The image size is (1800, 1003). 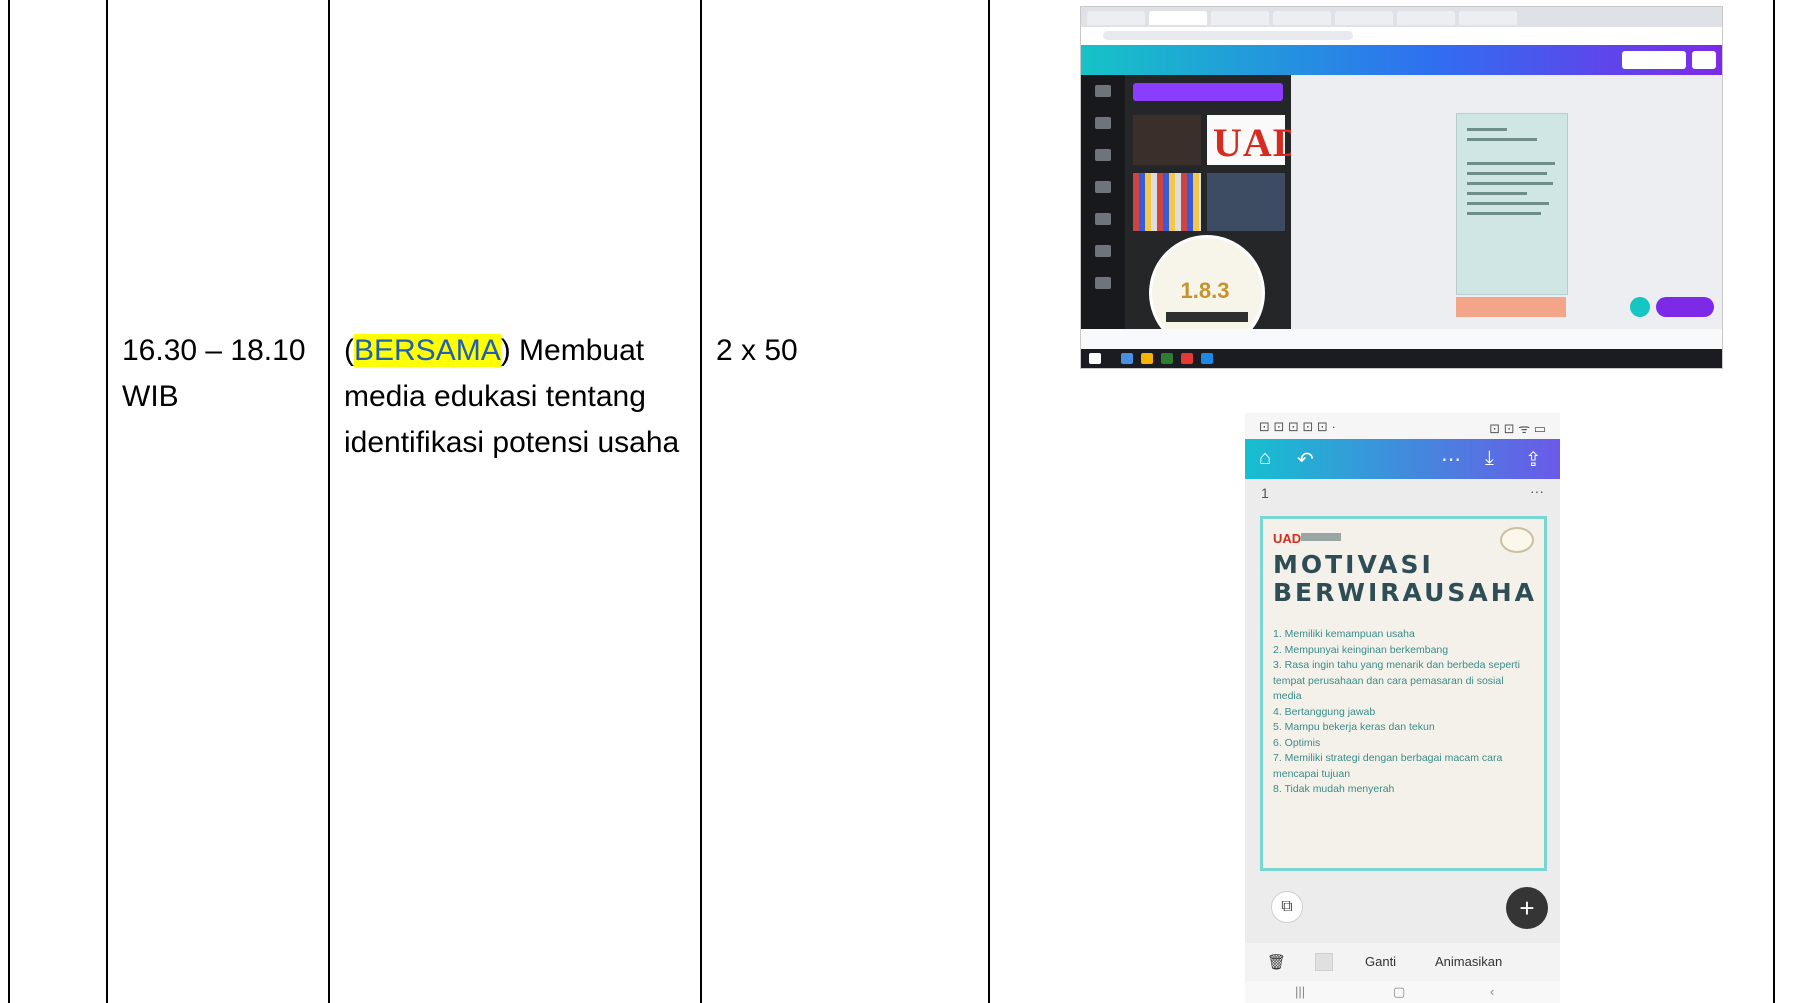 I want to click on animate-label: Animasikan, so click(x=1469, y=961).